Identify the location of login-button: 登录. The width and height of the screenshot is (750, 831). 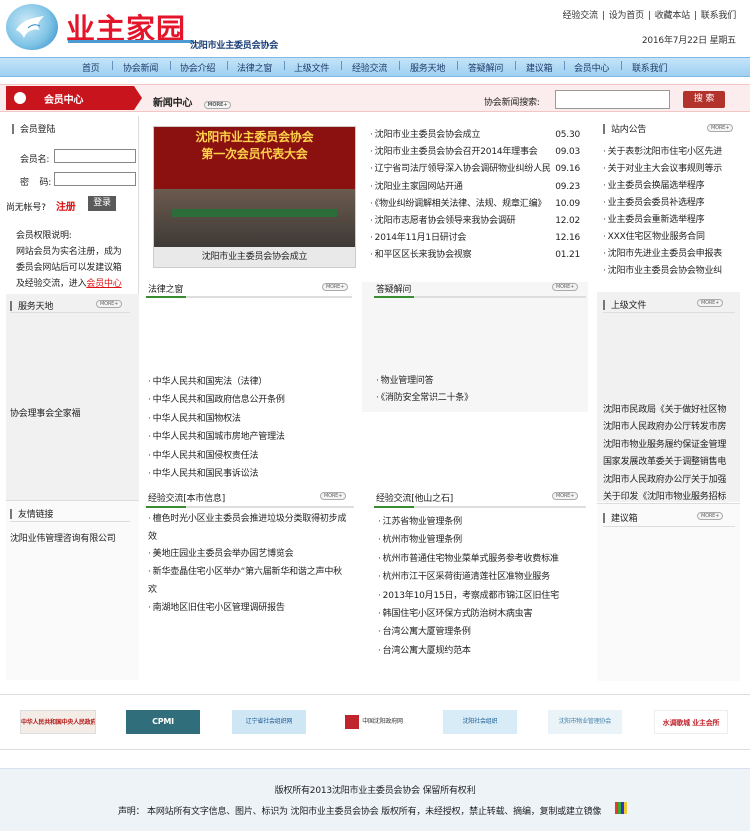
(102, 203).